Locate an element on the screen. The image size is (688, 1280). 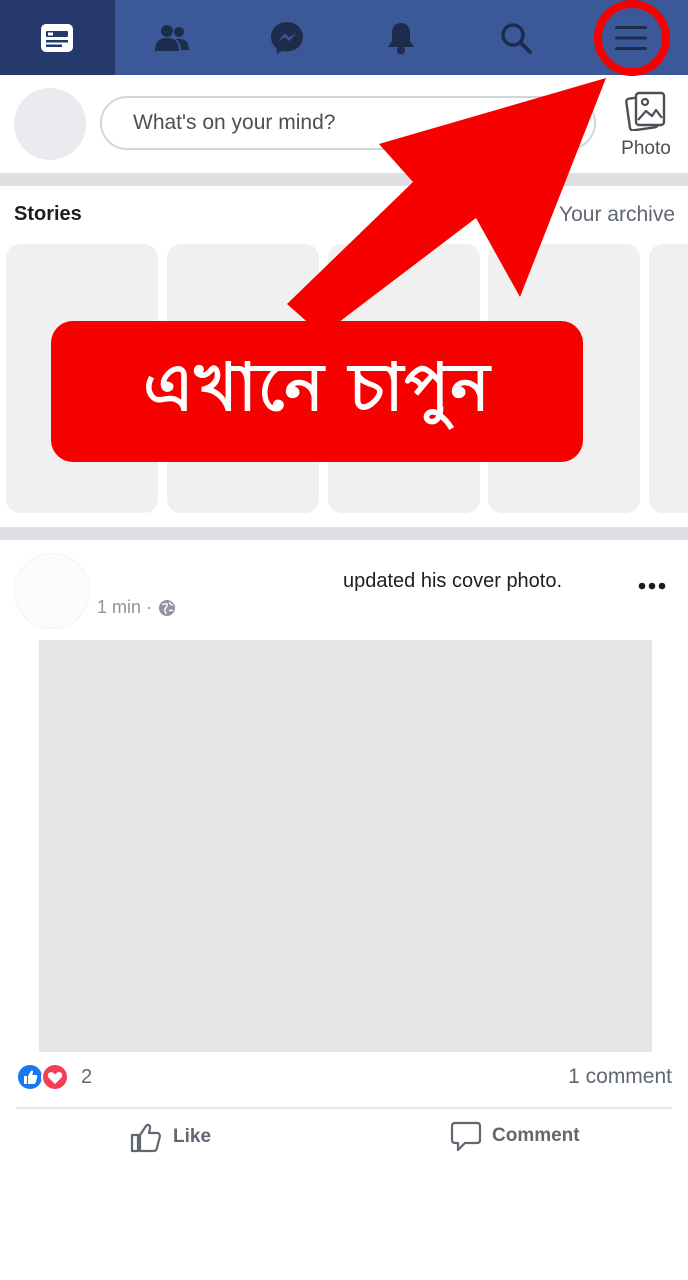
post-time-text: 1 min · is located at coordinates (125, 607).